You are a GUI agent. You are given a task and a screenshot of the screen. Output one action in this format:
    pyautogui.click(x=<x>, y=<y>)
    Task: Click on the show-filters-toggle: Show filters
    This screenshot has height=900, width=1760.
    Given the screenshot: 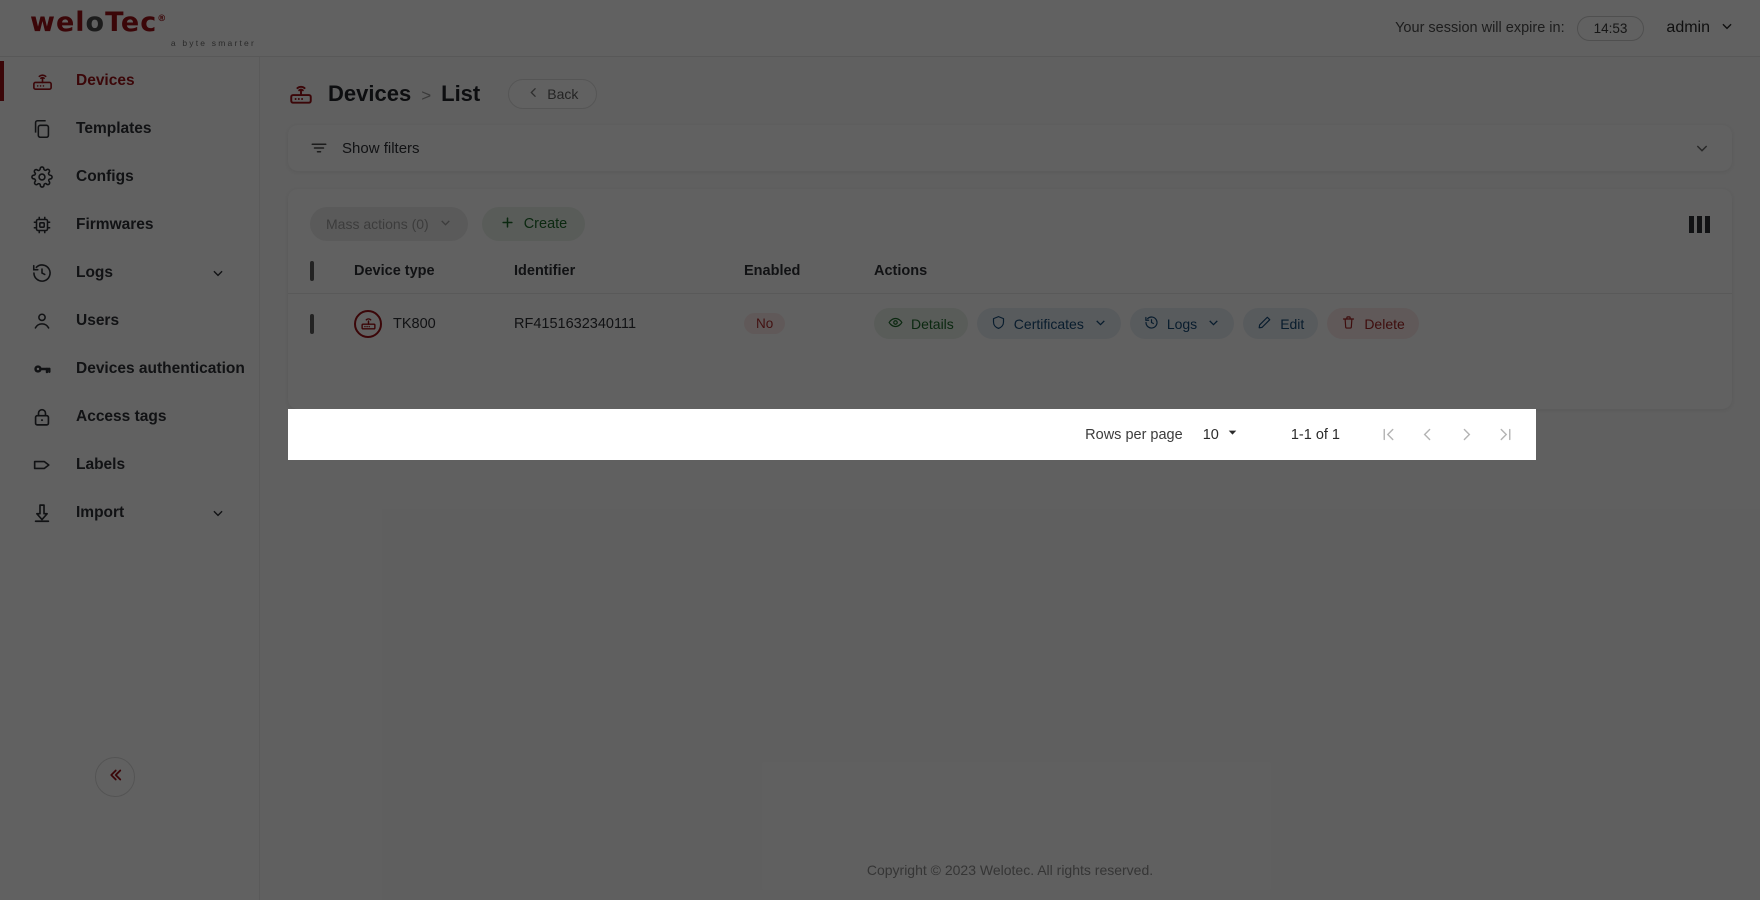 What is the action you would take?
    pyautogui.click(x=1010, y=148)
    